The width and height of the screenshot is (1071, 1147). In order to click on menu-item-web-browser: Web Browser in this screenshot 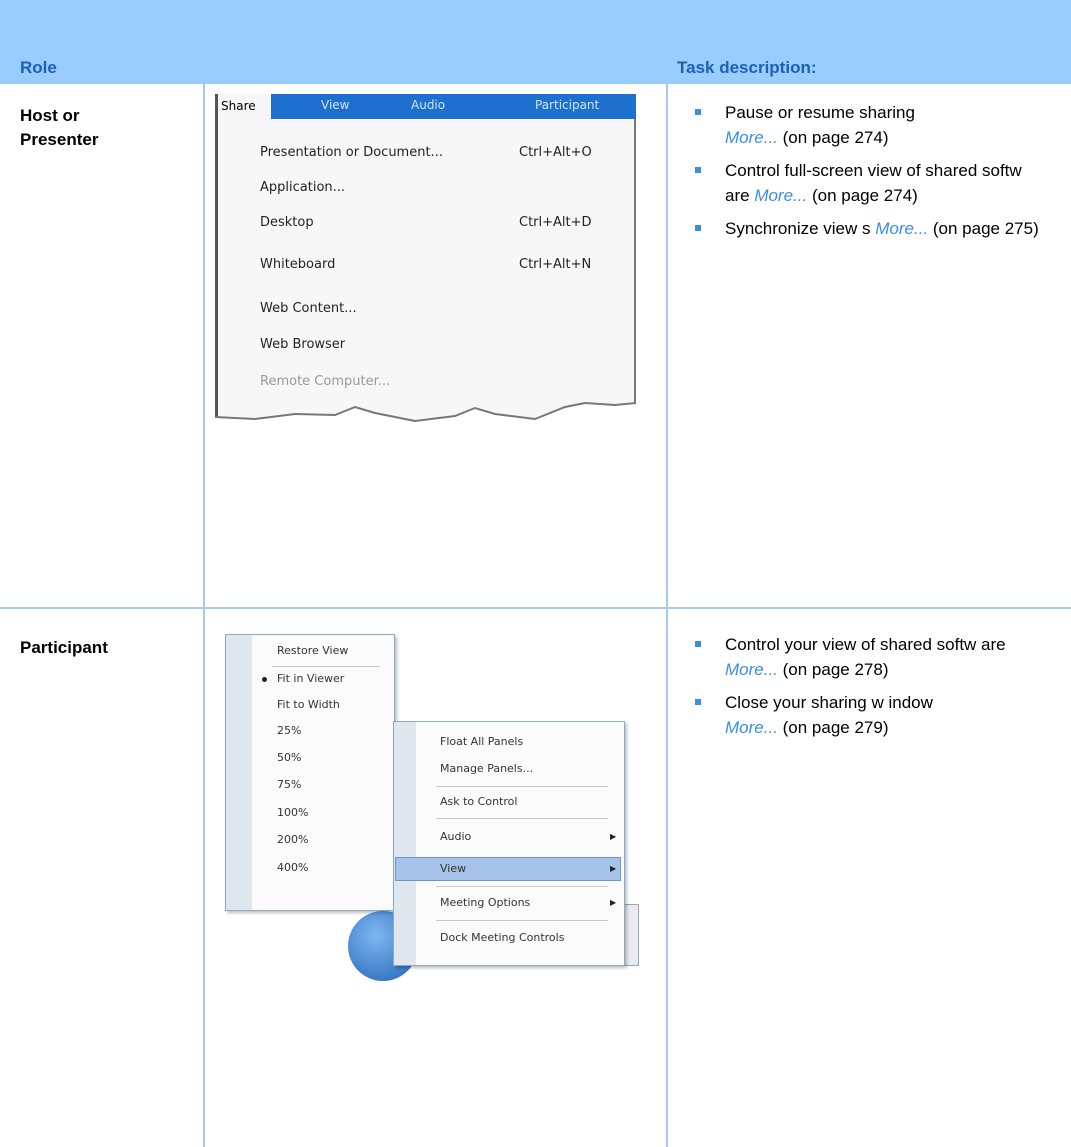, I will do `click(302, 344)`.